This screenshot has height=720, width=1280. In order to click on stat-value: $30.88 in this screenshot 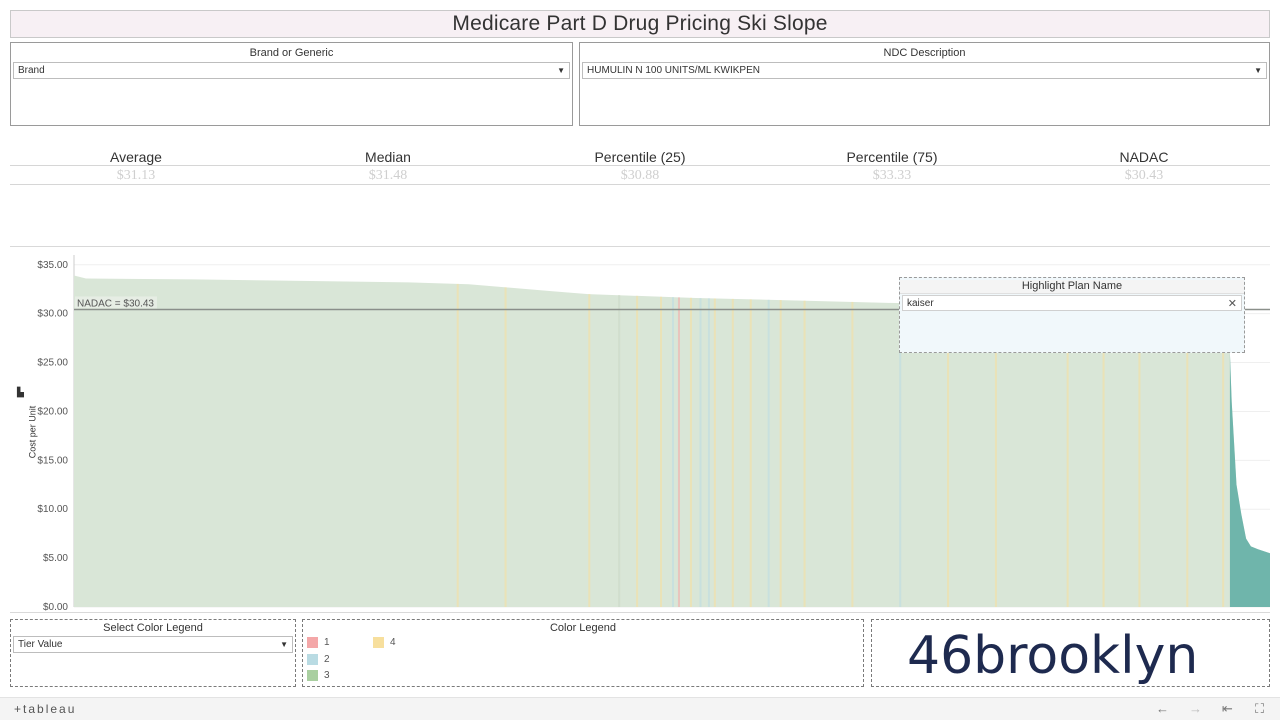, I will do `click(640, 175)`.